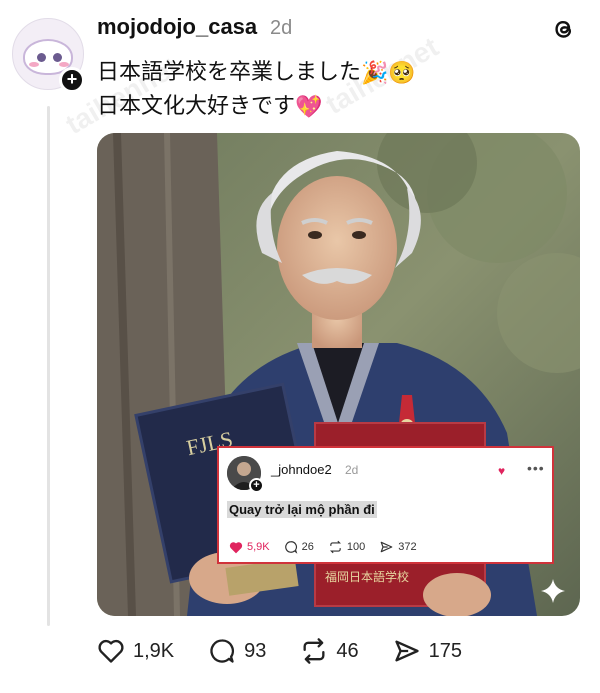 The image size is (600, 693). I want to click on action-bar: 1,9K 93 46 175, so click(296, 651).